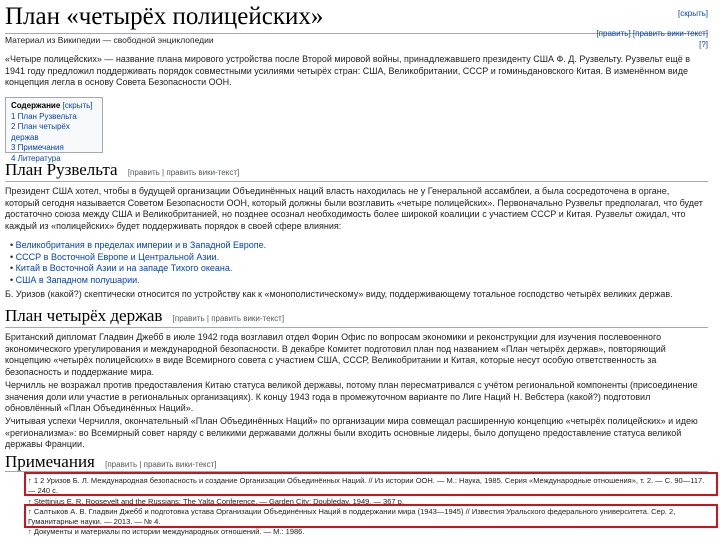 This screenshot has height=540, width=720. What do you see at coordinates (613, 33) in the screenshot?
I see `edit-link: [править]` at bounding box center [613, 33].